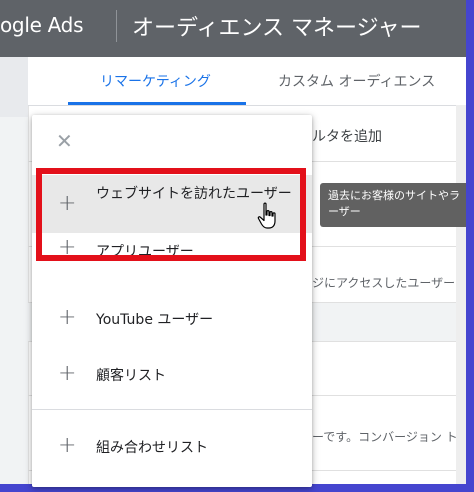 The width and height of the screenshot is (474, 492). I want to click on menu-item-customer-list: + 顧客リスト, so click(172, 375).